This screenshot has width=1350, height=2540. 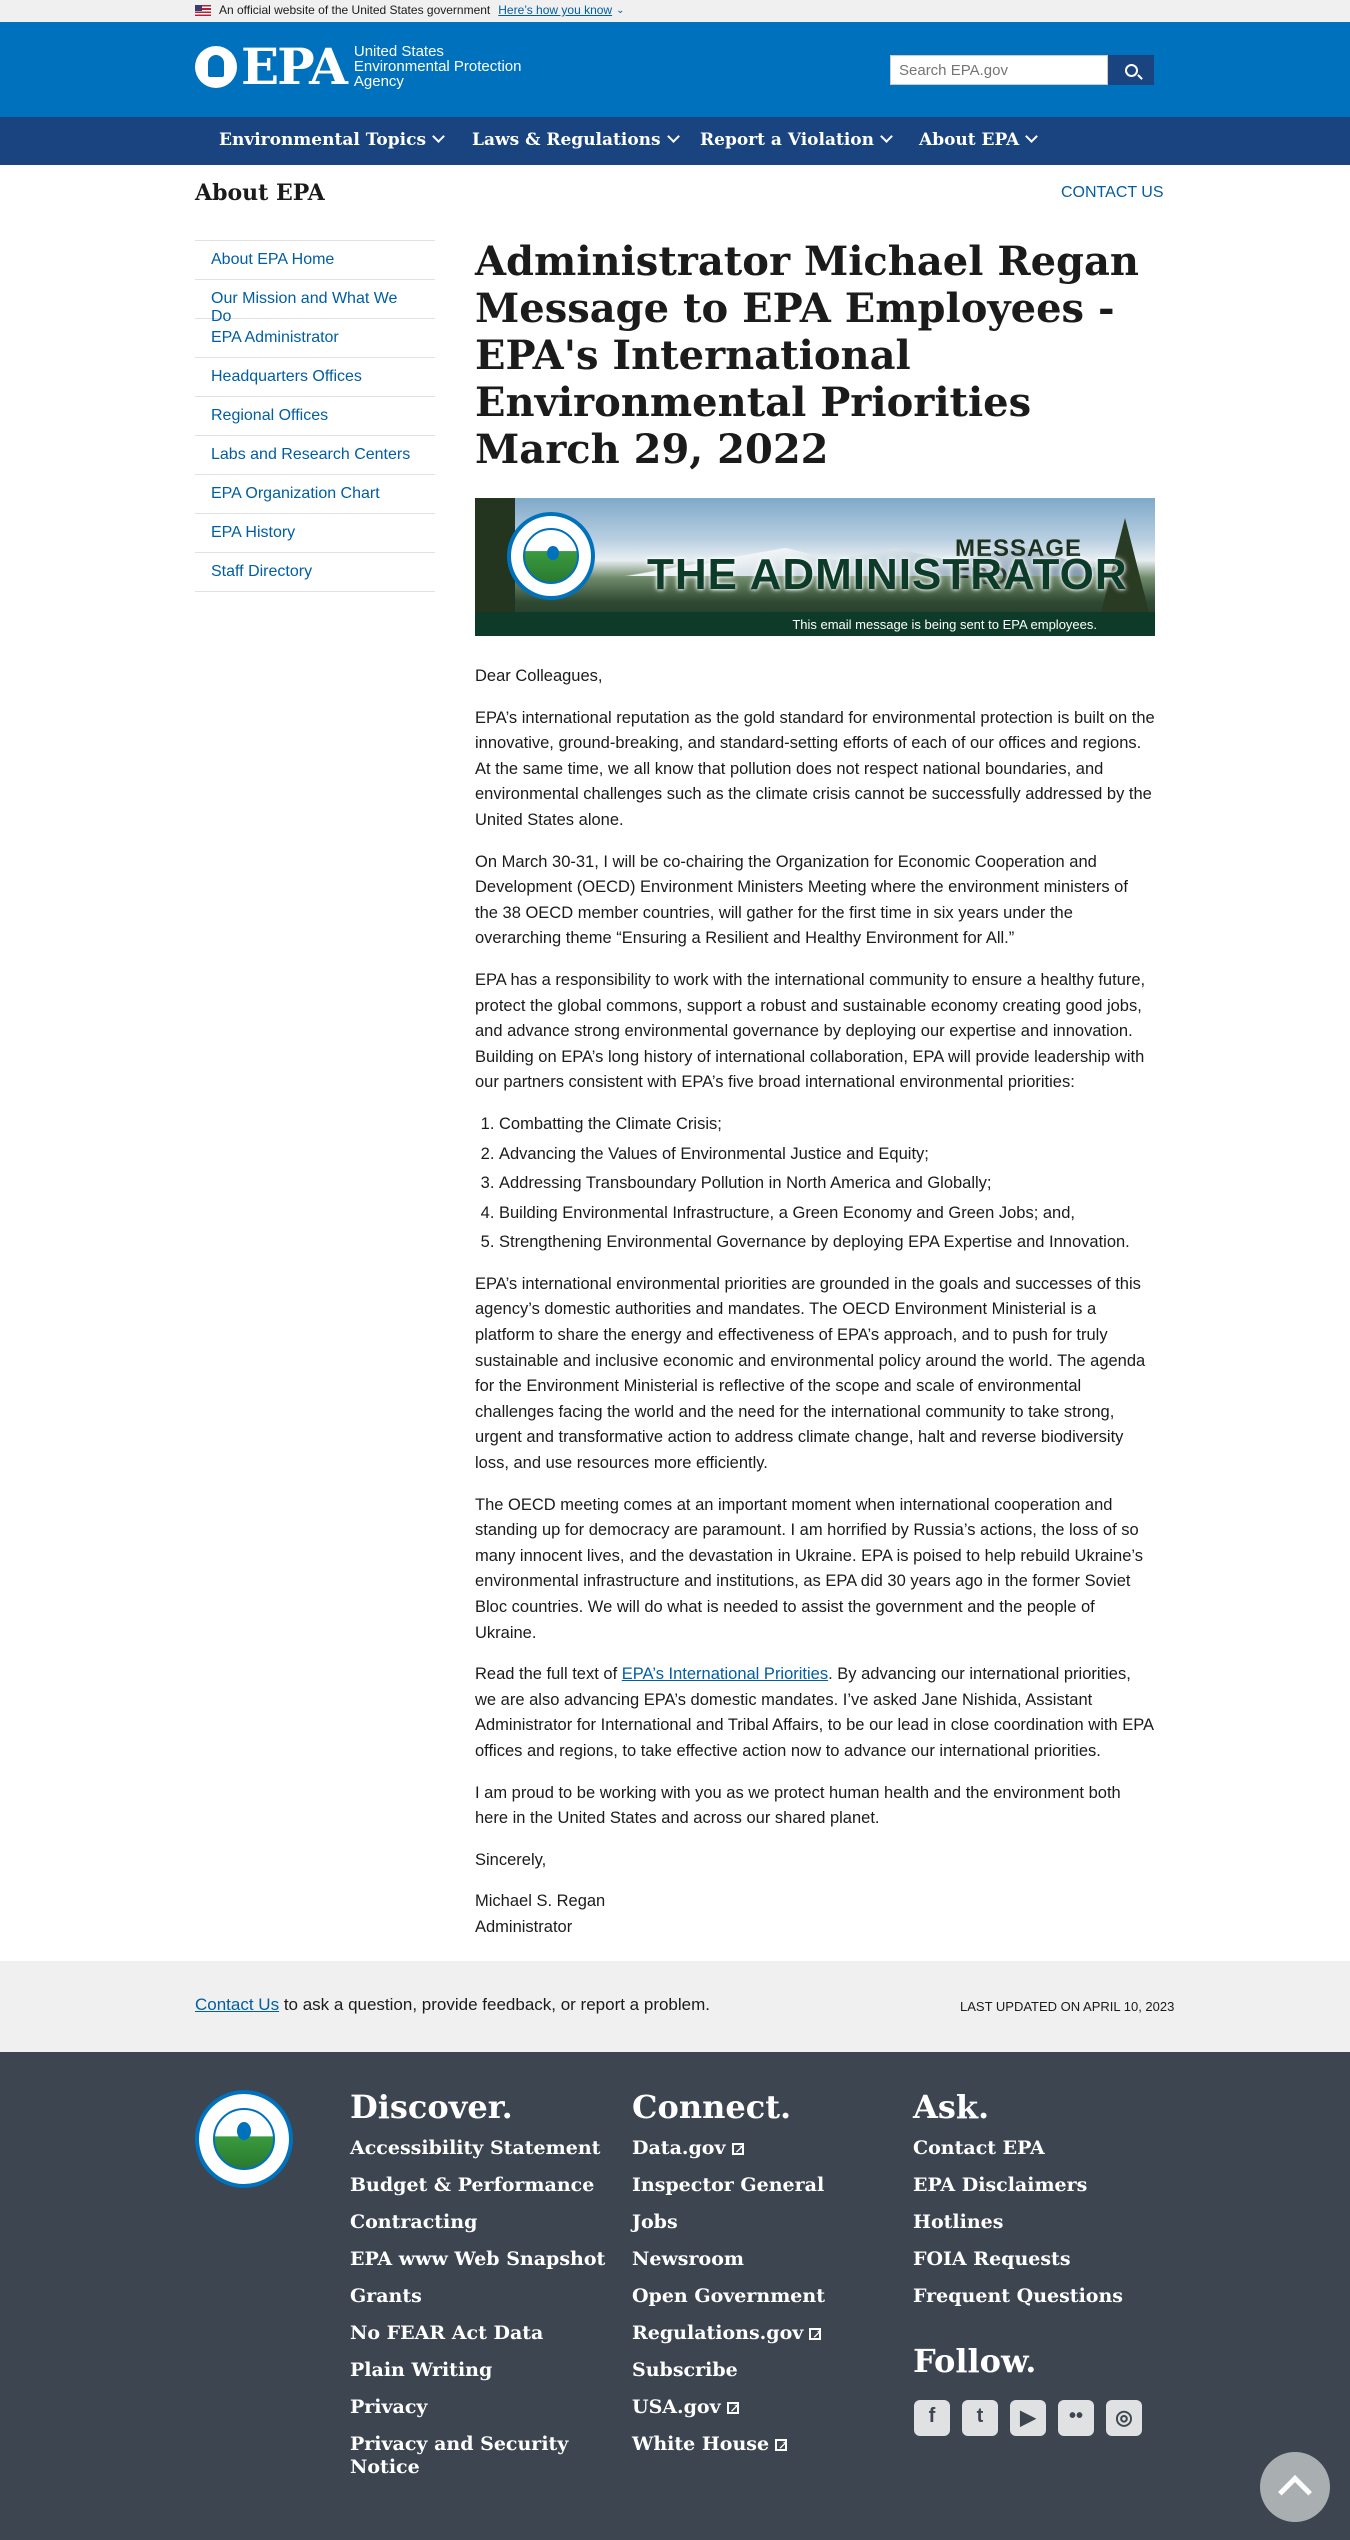 What do you see at coordinates (1295, 2487) in the screenshot?
I see `back-to-top-button` at bounding box center [1295, 2487].